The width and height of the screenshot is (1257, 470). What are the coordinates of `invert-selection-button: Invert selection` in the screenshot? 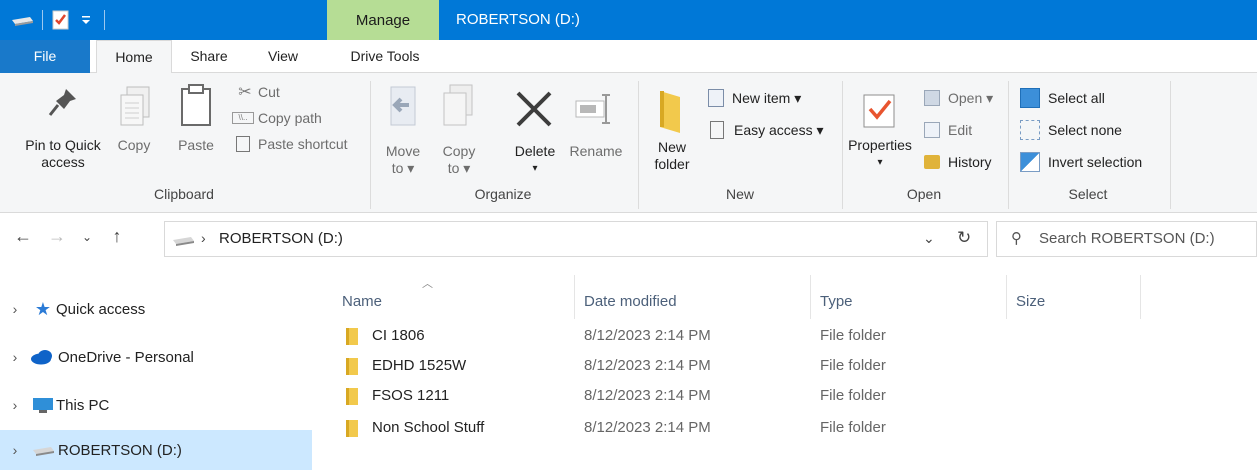 It's located at (1081, 162).